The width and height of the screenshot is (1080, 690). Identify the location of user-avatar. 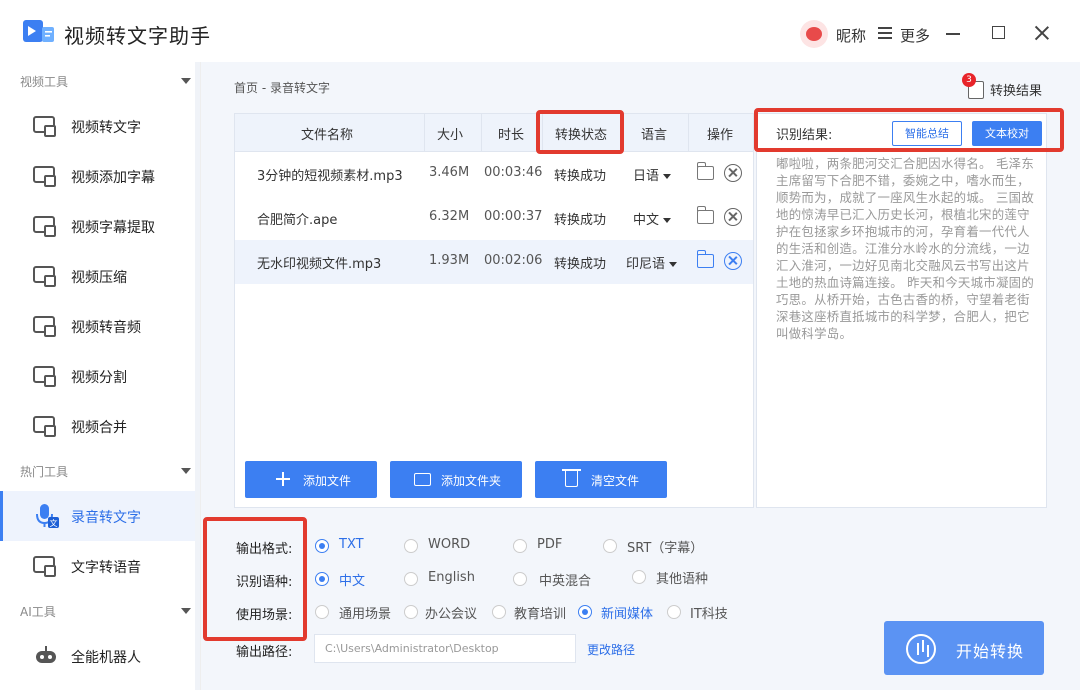
(814, 34).